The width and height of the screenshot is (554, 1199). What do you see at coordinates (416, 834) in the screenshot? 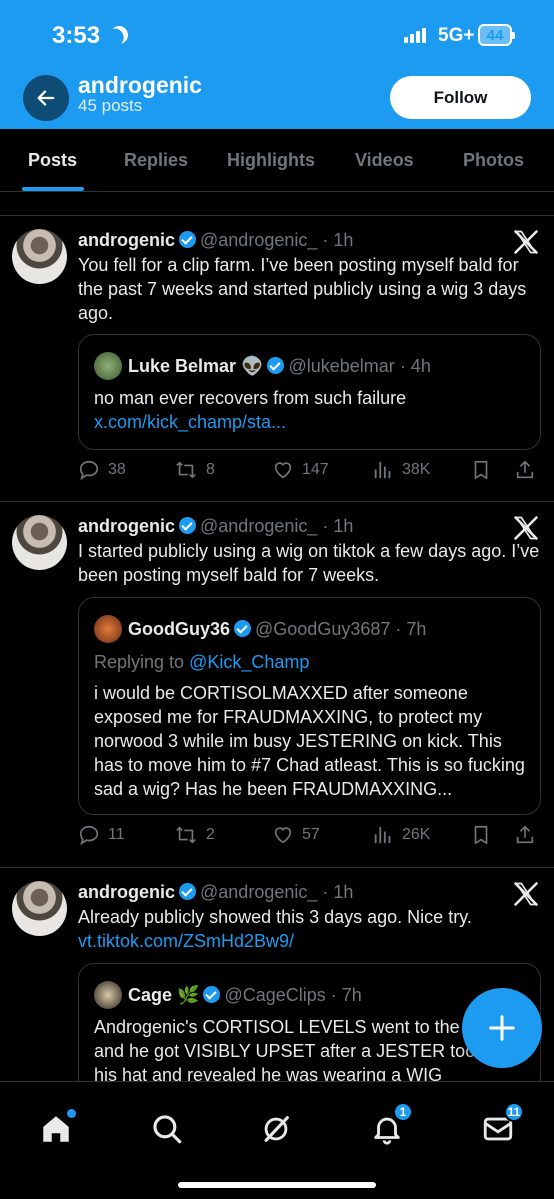
I see `views-count: 26K` at bounding box center [416, 834].